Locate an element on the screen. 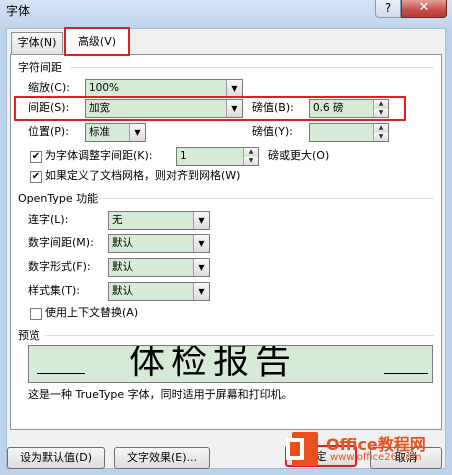 Image resolution: width=452 pixels, height=475 pixels. kerning-label: 为字体调整字间距(K): is located at coordinates (99, 155).